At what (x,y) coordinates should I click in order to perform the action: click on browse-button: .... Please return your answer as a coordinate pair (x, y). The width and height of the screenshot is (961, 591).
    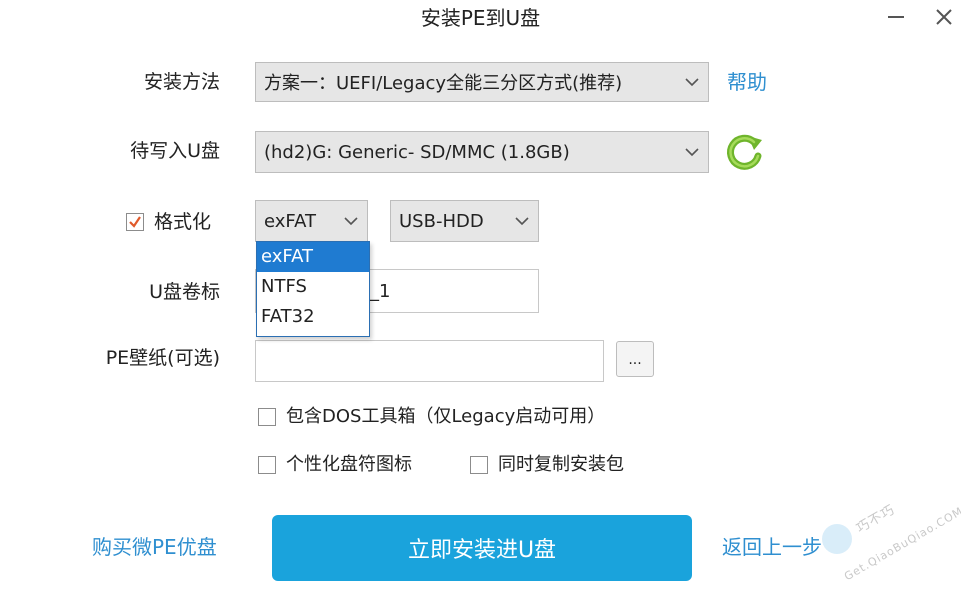
    Looking at the image, I should click on (635, 359).